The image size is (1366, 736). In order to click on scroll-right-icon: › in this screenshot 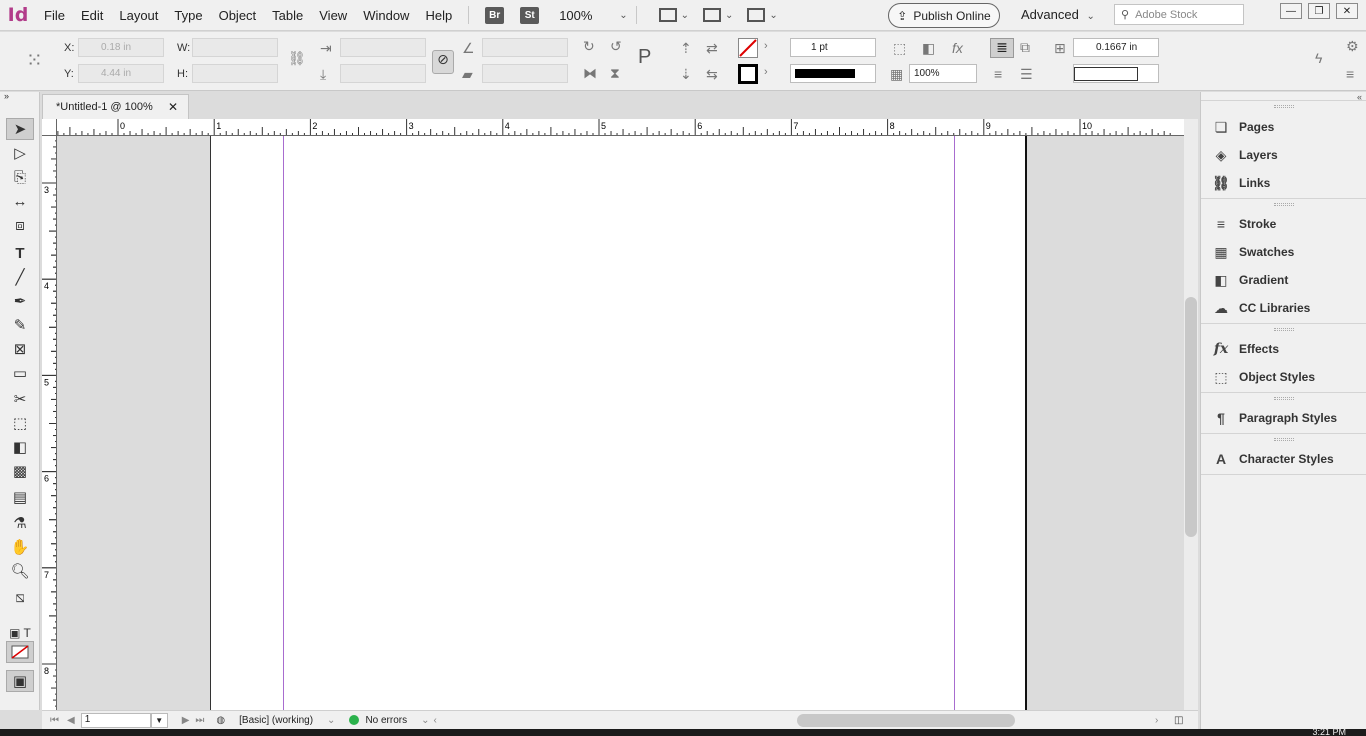, I will do `click(1156, 720)`.